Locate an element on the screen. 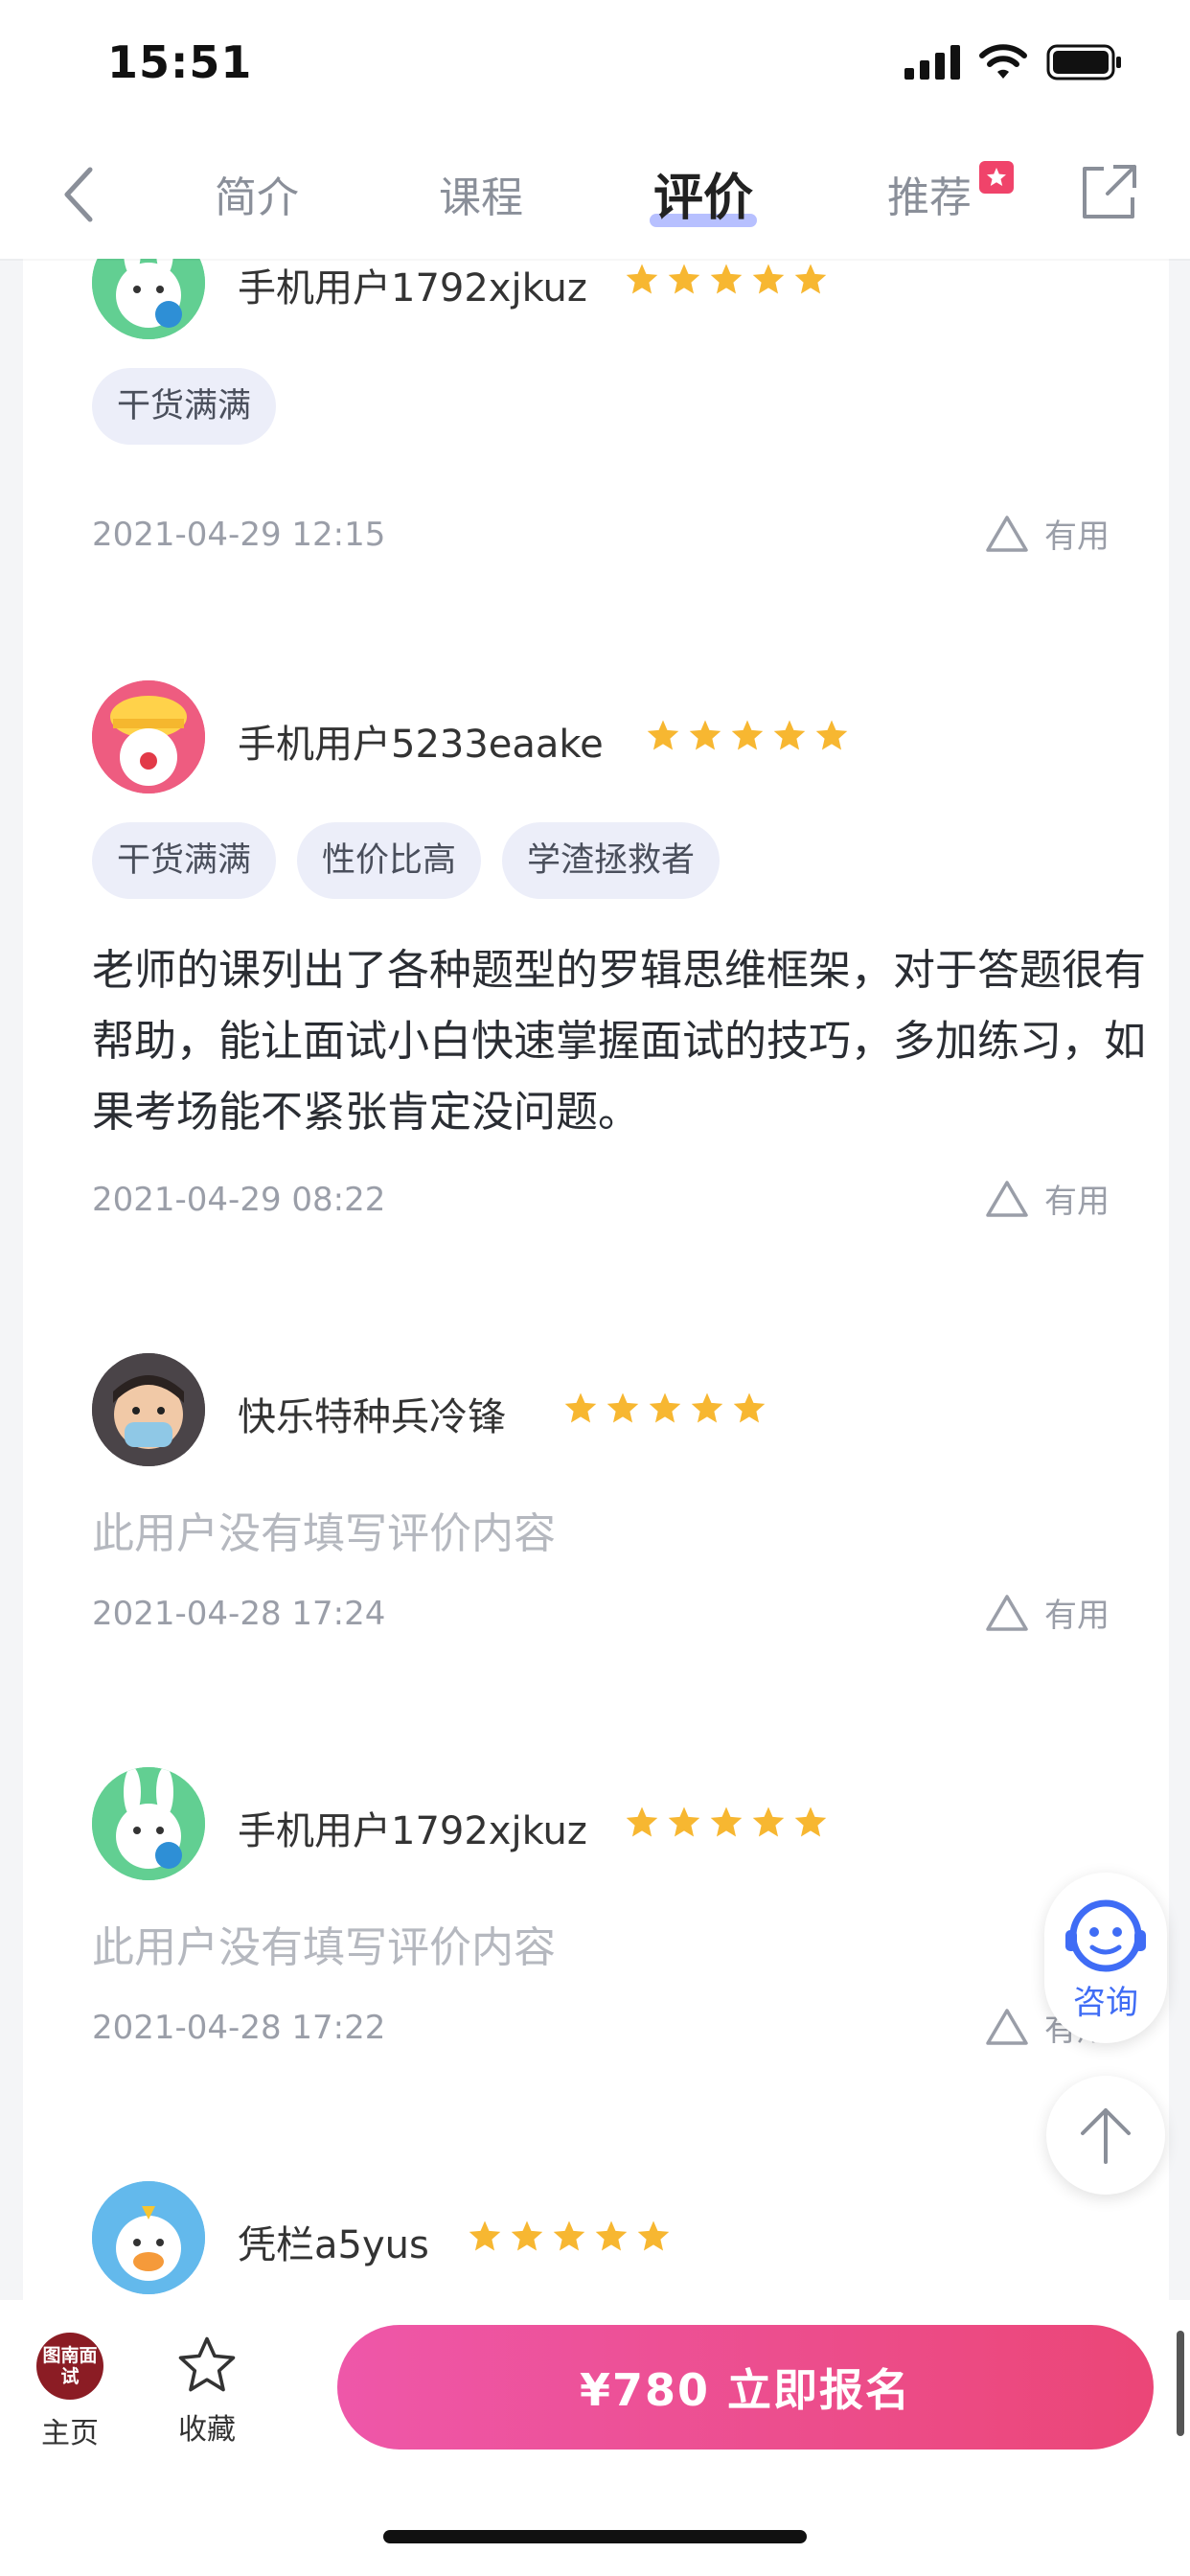  tab-reviews: 评价 is located at coordinates (704, 193).